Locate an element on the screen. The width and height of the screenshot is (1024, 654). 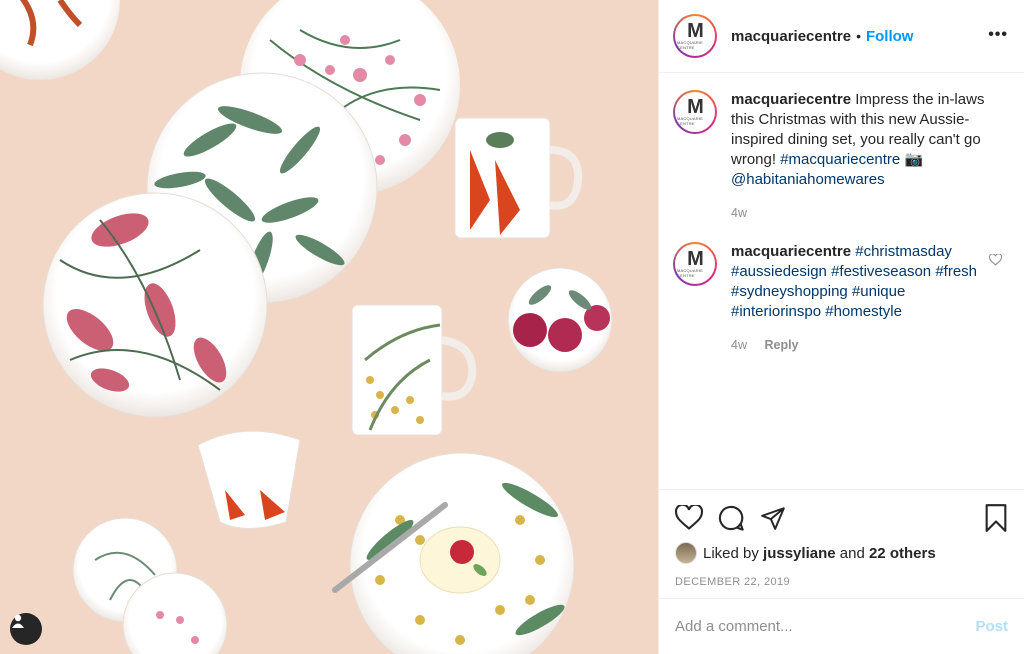
add-comment-bar: Post is located at coordinates (841, 626).